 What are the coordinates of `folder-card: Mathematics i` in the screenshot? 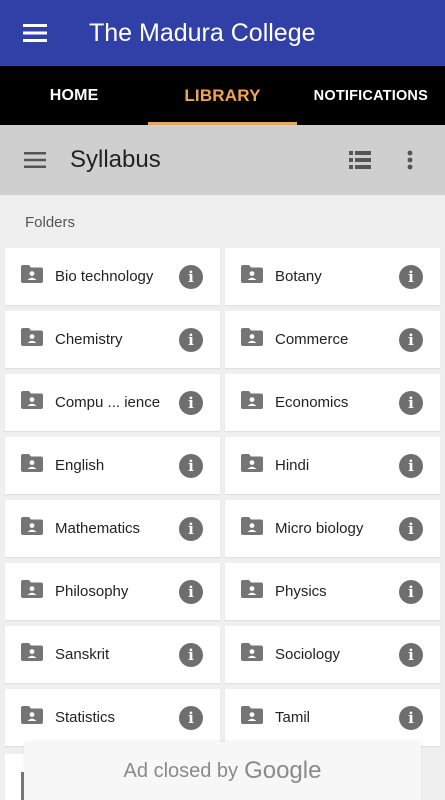 It's located at (112, 528).